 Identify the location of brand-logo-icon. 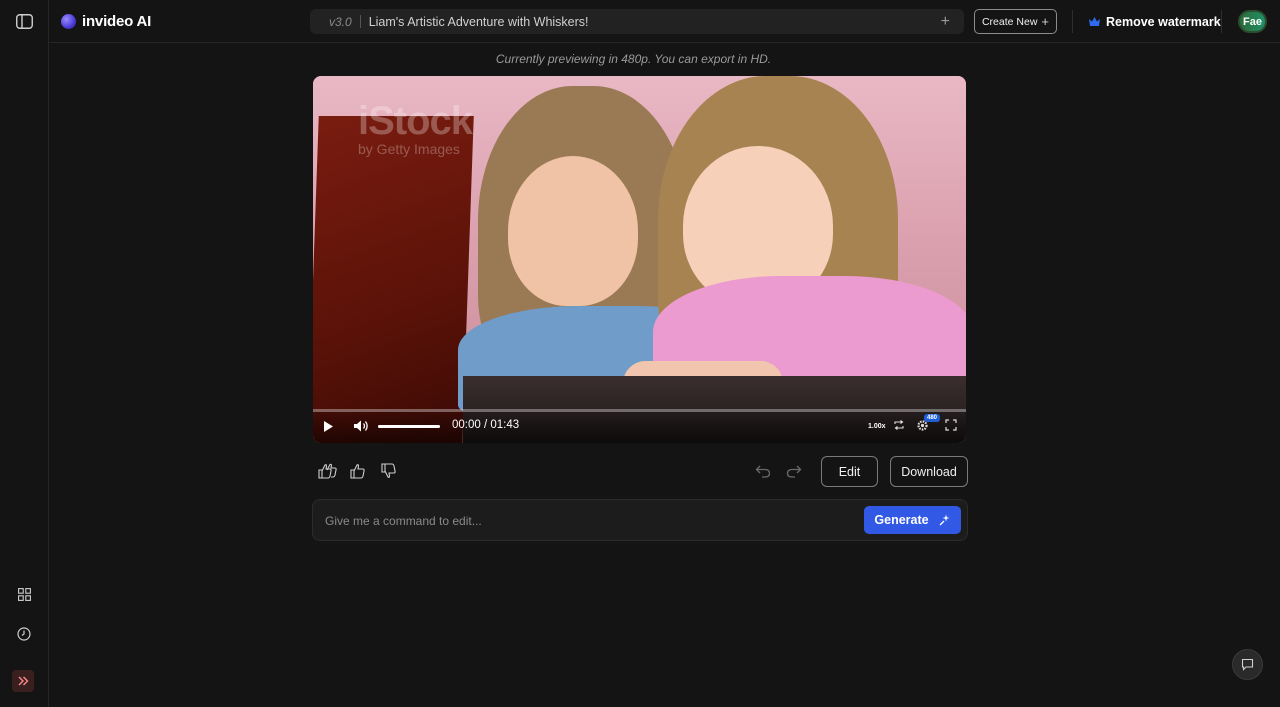
(68, 21).